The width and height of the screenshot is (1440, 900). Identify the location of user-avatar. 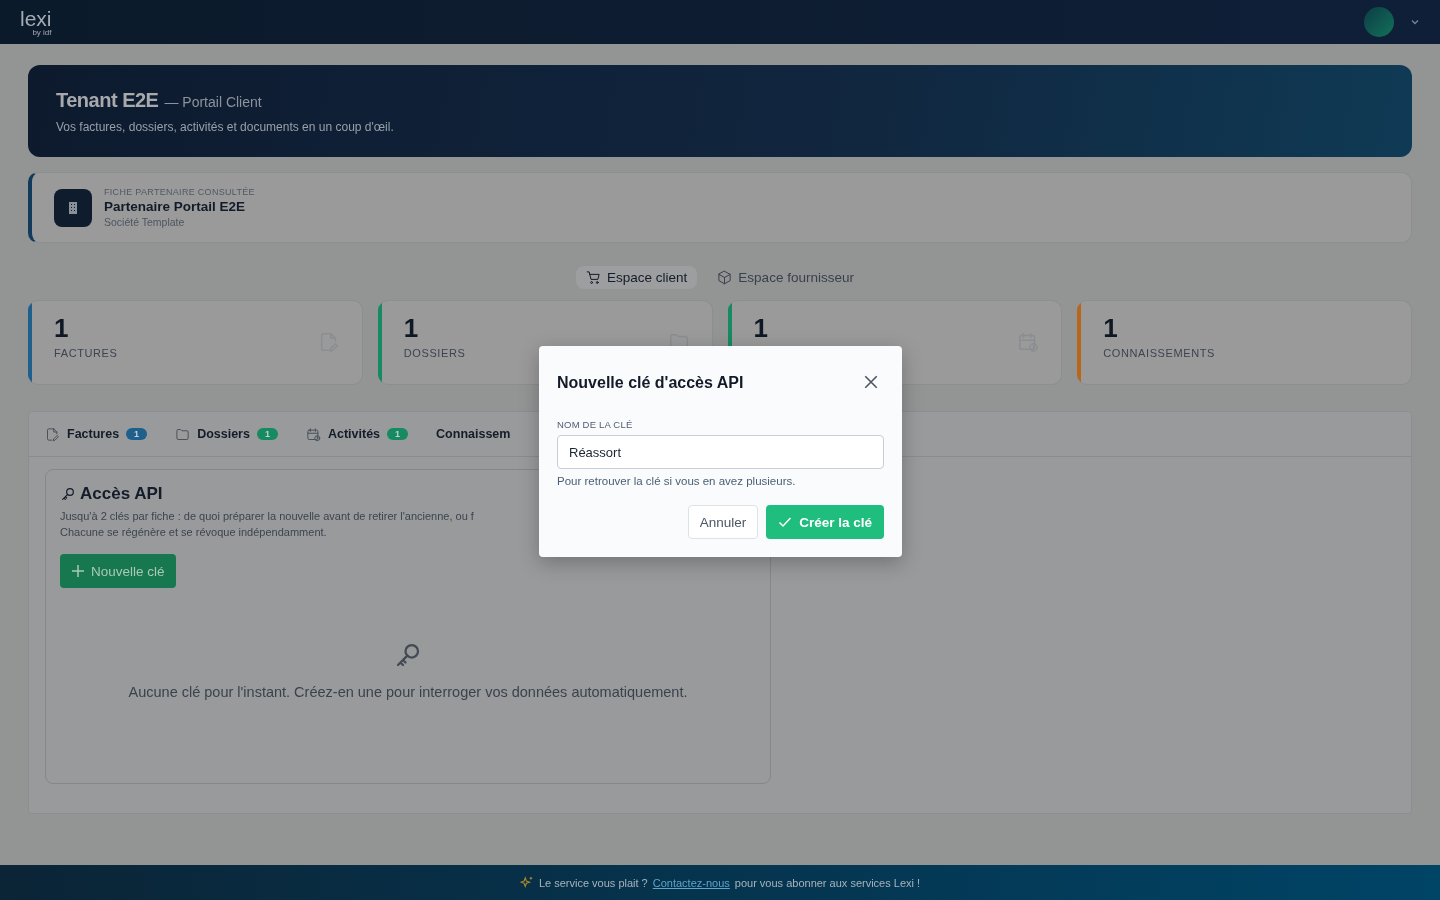
(1379, 22).